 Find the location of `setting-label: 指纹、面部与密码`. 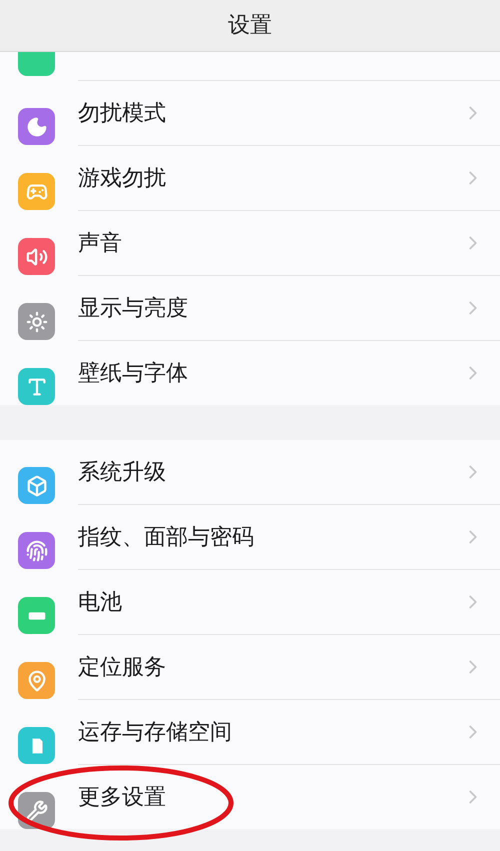

setting-label: 指纹、面部与密码 is located at coordinates (270, 537).